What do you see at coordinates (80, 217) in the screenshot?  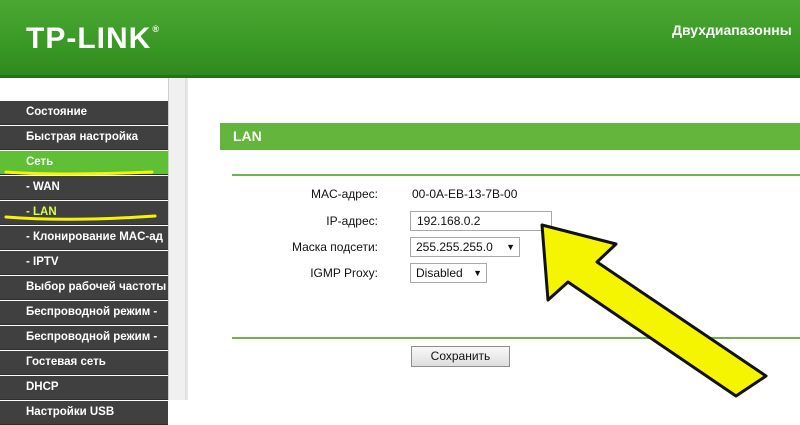 I see `highlight-underline-lan` at bounding box center [80, 217].